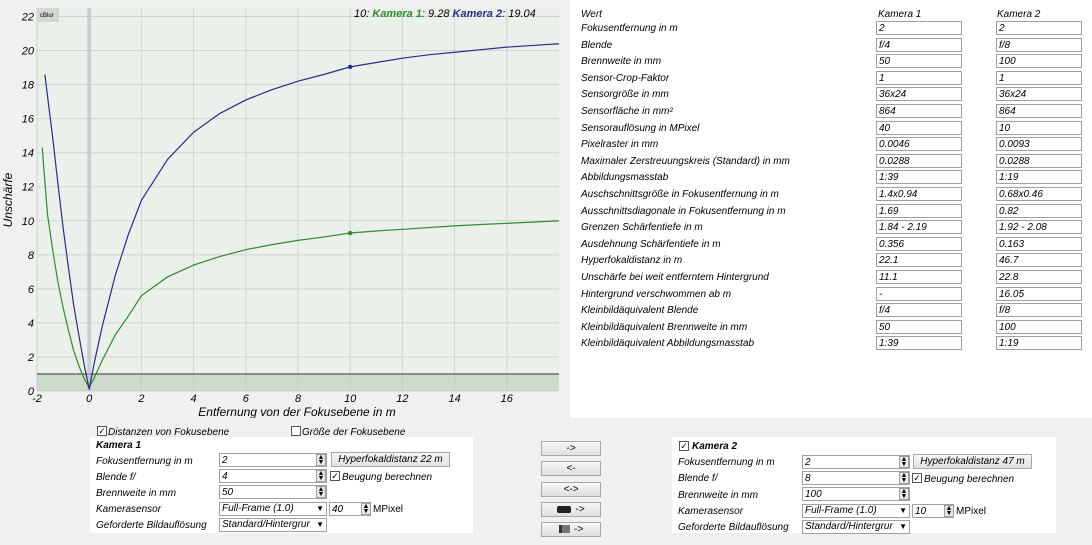  Describe the element at coordinates (439, 14) in the screenshot. I see `readout-cam1-value: 9.28` at that location.